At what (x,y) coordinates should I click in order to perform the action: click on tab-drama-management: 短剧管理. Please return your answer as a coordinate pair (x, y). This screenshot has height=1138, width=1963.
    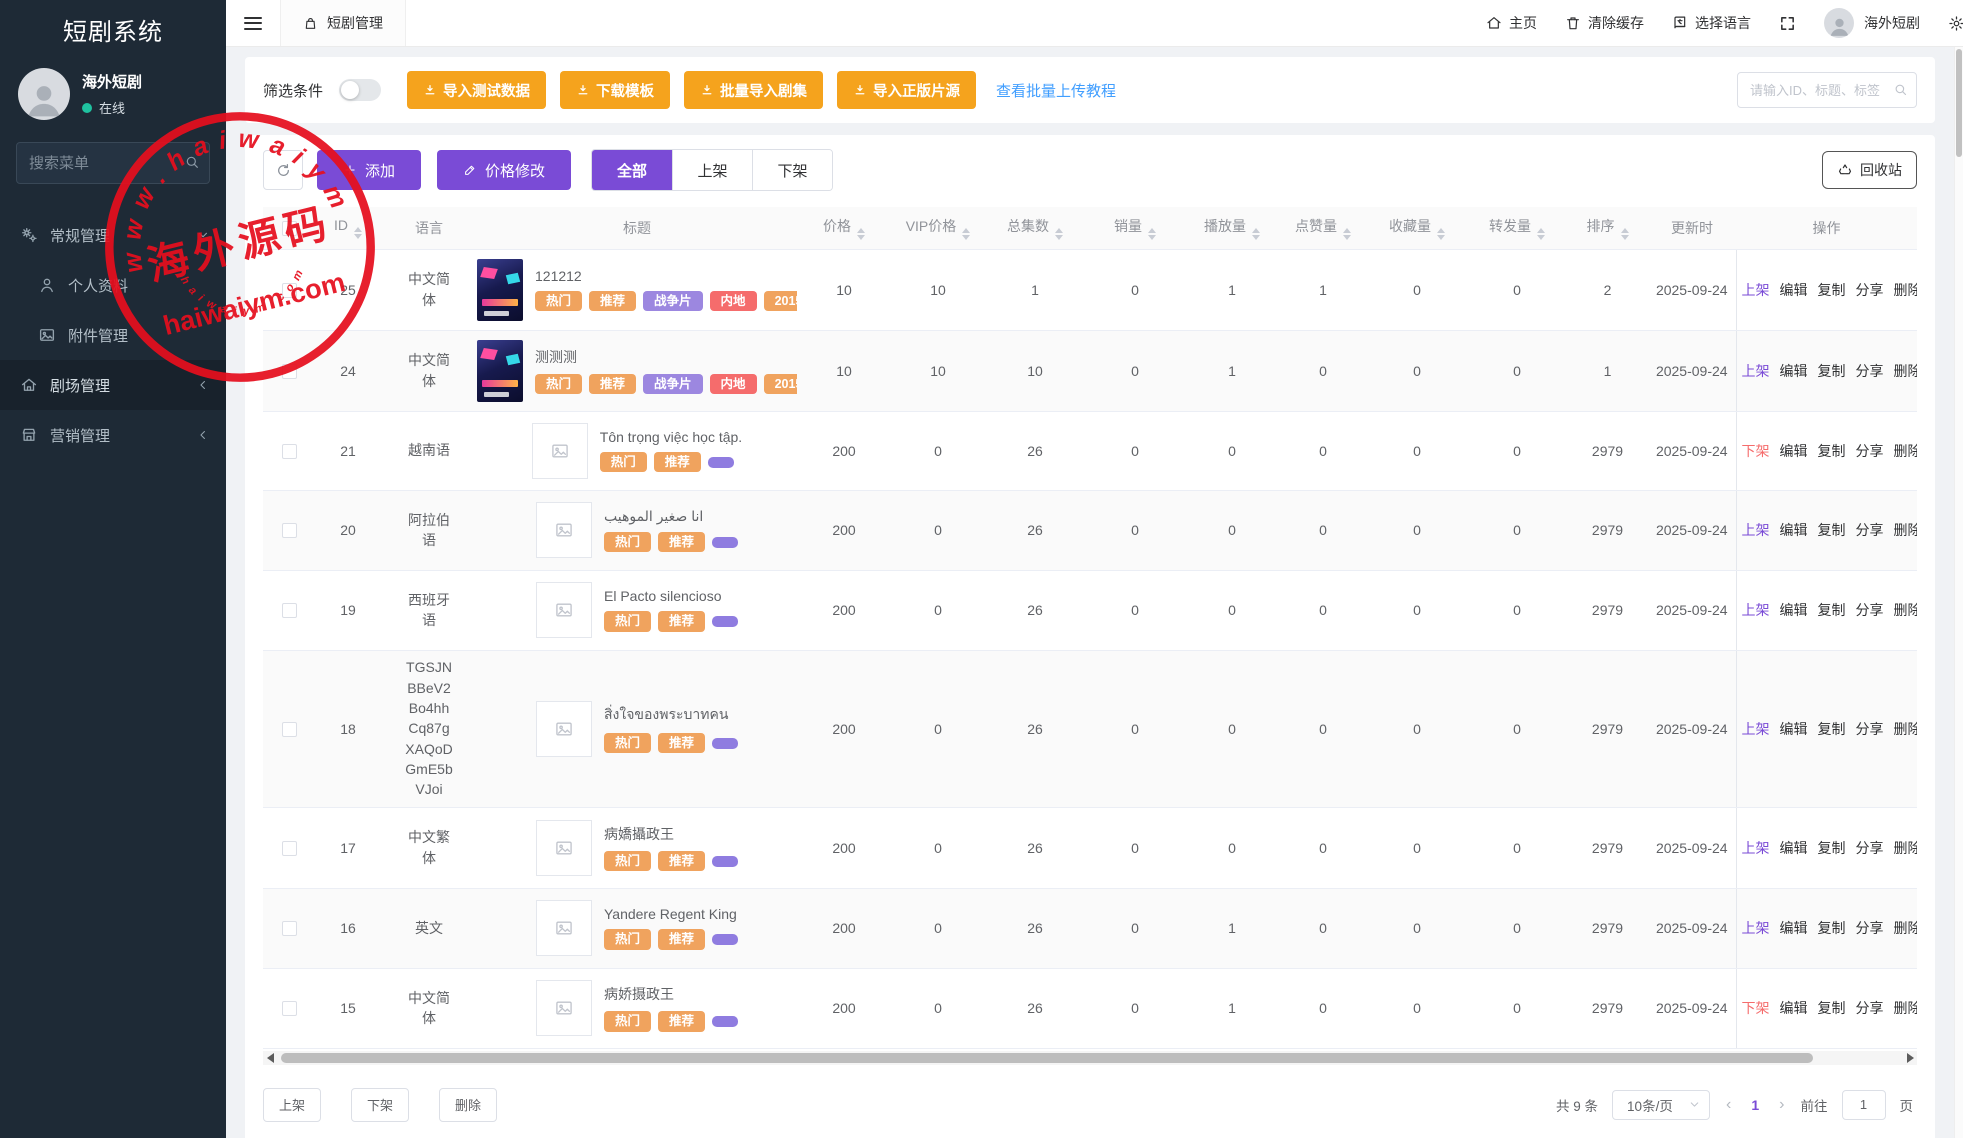
    Looking at the image, I should click on (343, 23).